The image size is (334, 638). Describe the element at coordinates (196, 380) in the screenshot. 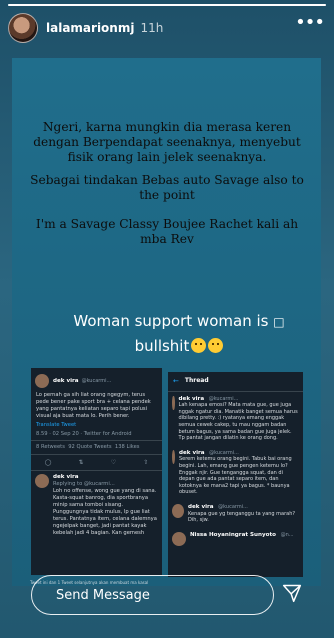

I see `thread-title: Thread` at that location.